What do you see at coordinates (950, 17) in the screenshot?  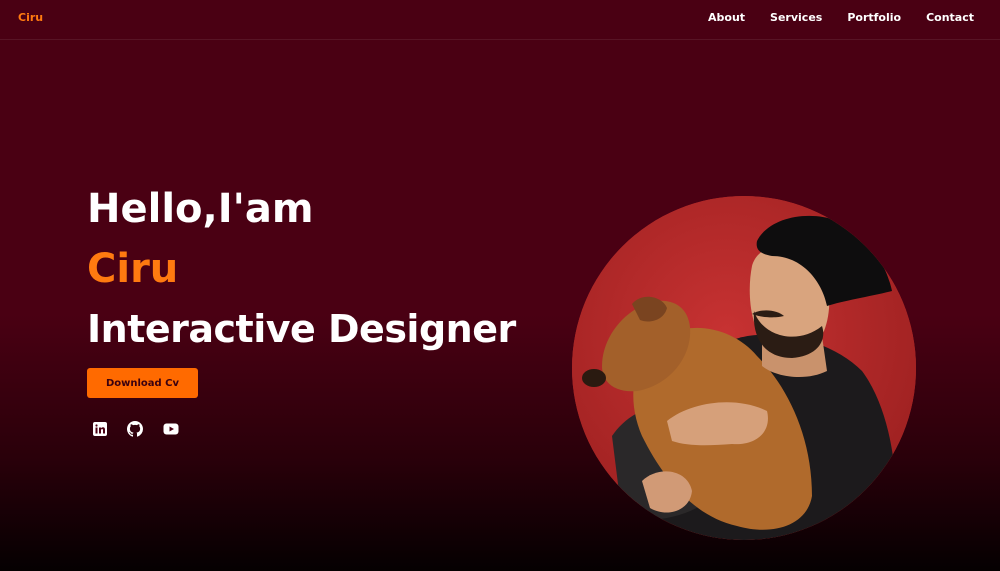 I see `nav-link-contact: Contact` at bounding box center [950, 17].